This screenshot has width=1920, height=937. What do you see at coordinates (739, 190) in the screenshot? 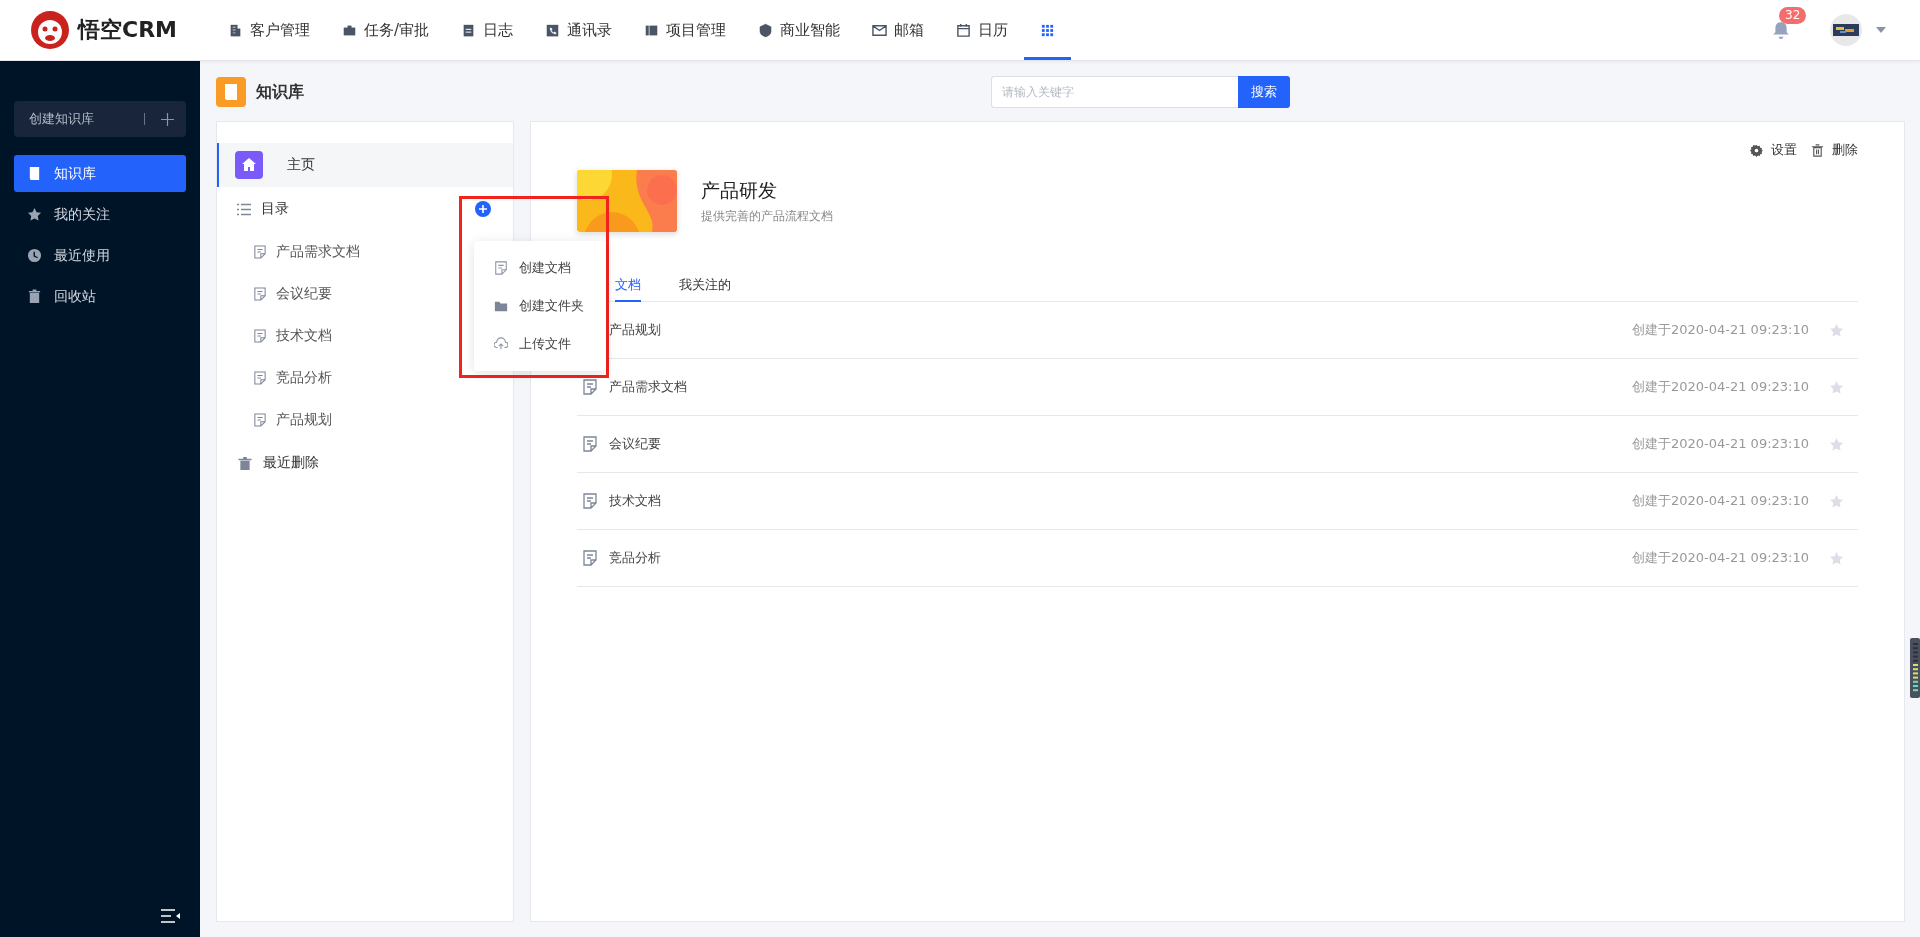
I see `library-title: 产品研发` at bounding box center [739, 190].